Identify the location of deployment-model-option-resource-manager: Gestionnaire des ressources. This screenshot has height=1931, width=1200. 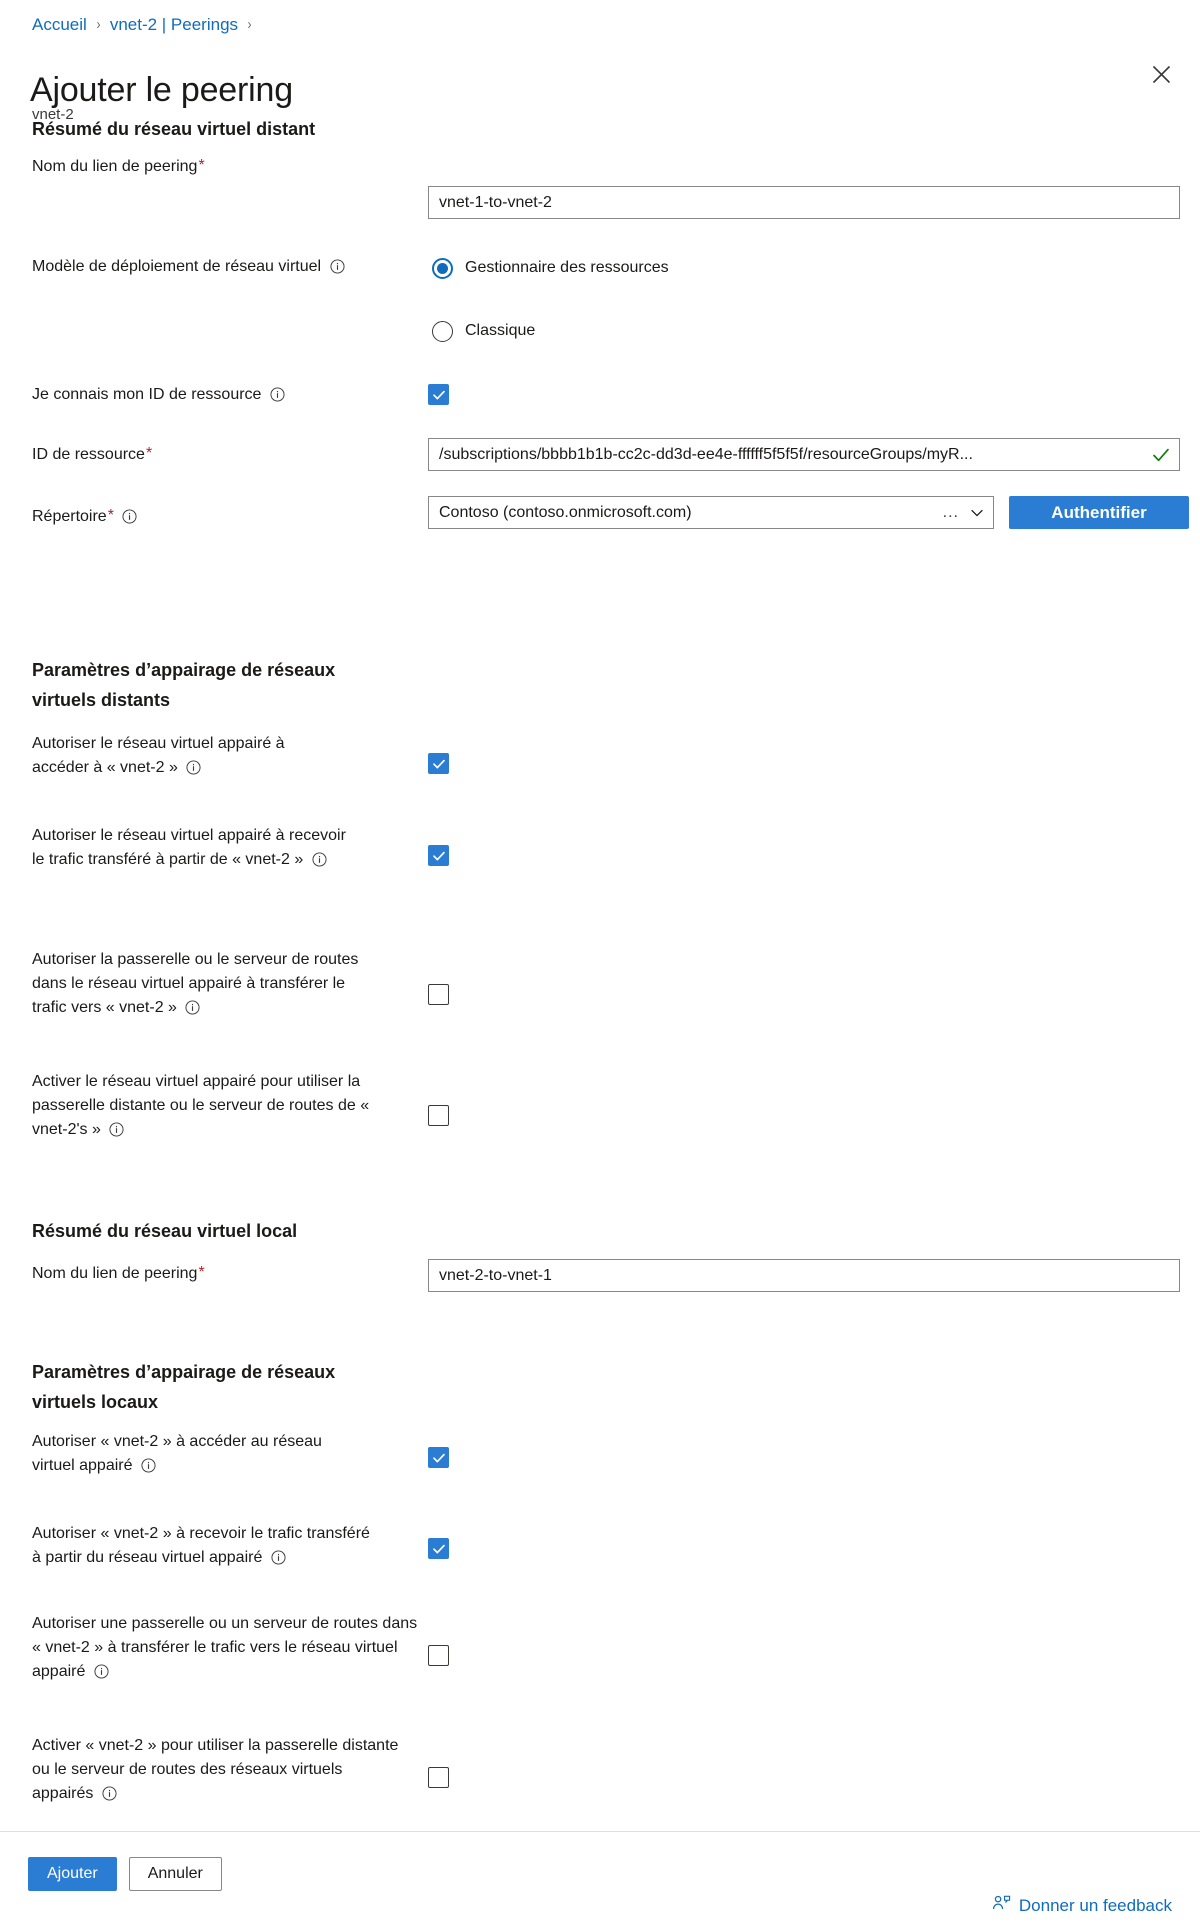
(550, 268).